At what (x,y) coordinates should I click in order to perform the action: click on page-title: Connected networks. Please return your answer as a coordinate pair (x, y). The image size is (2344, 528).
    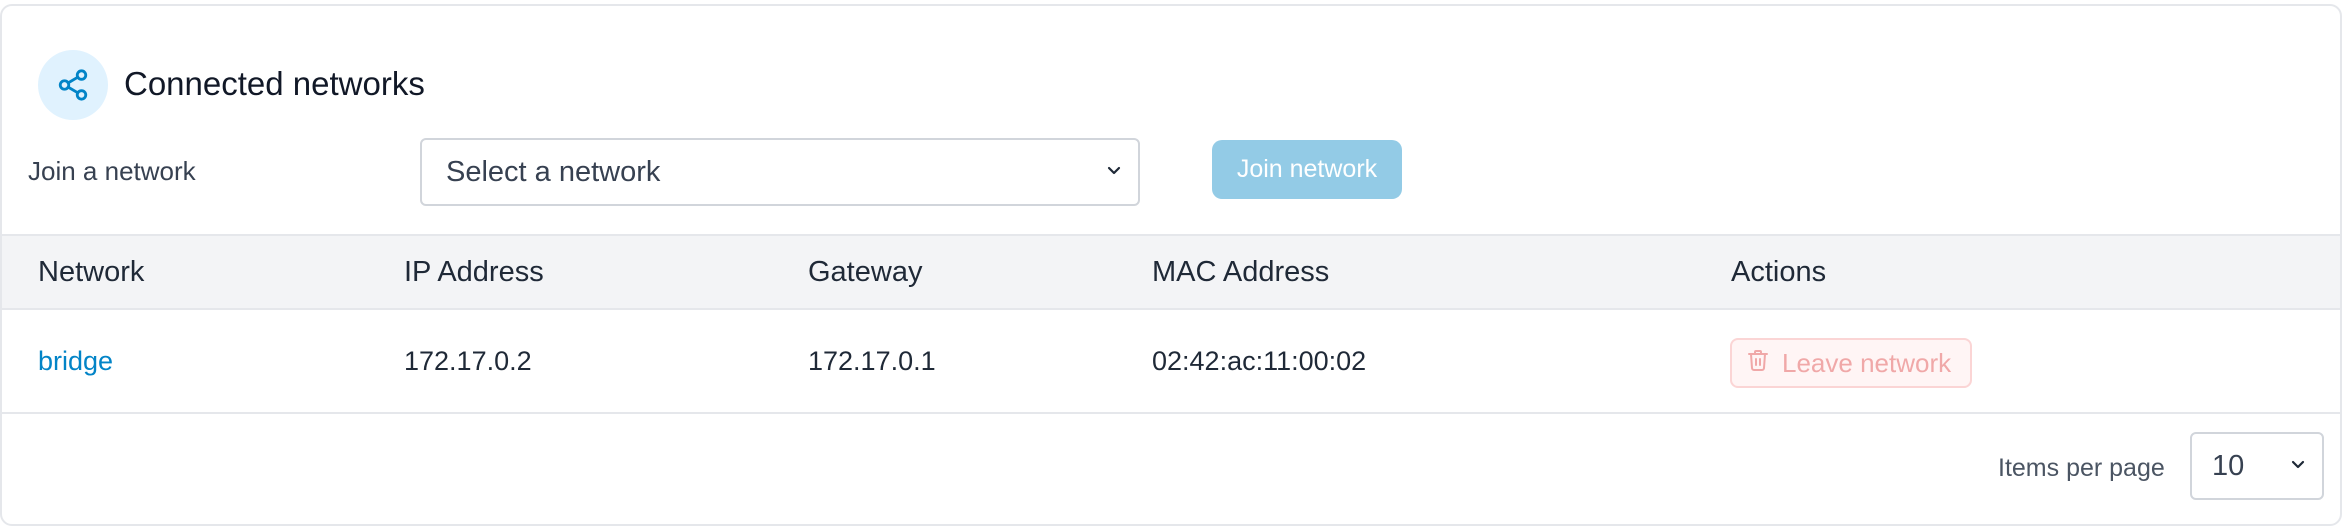
    Looking at the image, I should click on (274, 83).